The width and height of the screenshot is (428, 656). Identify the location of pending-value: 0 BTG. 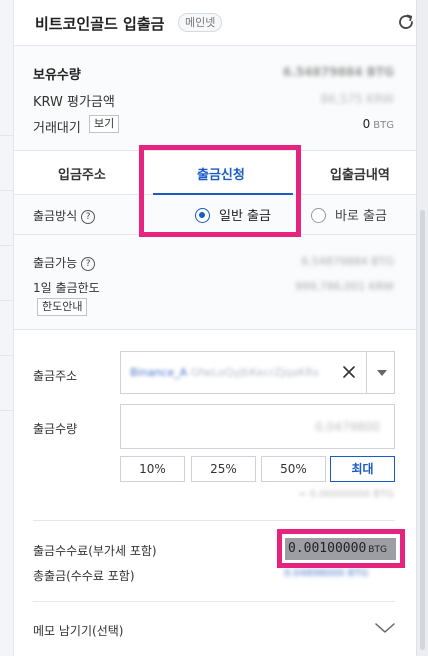
(378, 124).